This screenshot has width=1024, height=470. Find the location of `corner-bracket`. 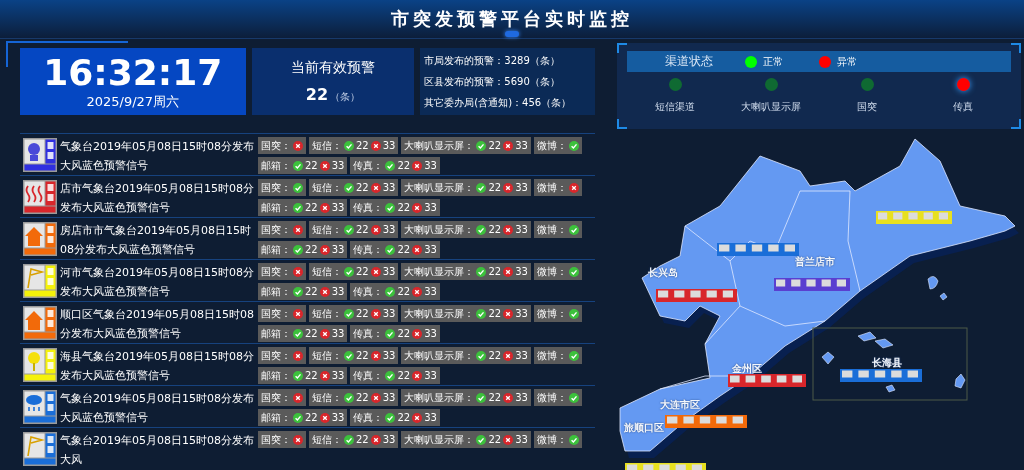

corner-bracket is located at coordinates (1016, 124).